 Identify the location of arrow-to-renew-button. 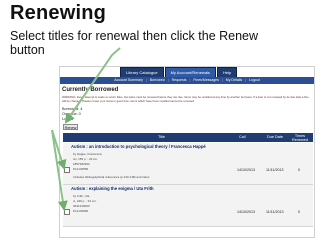
(92, 85).